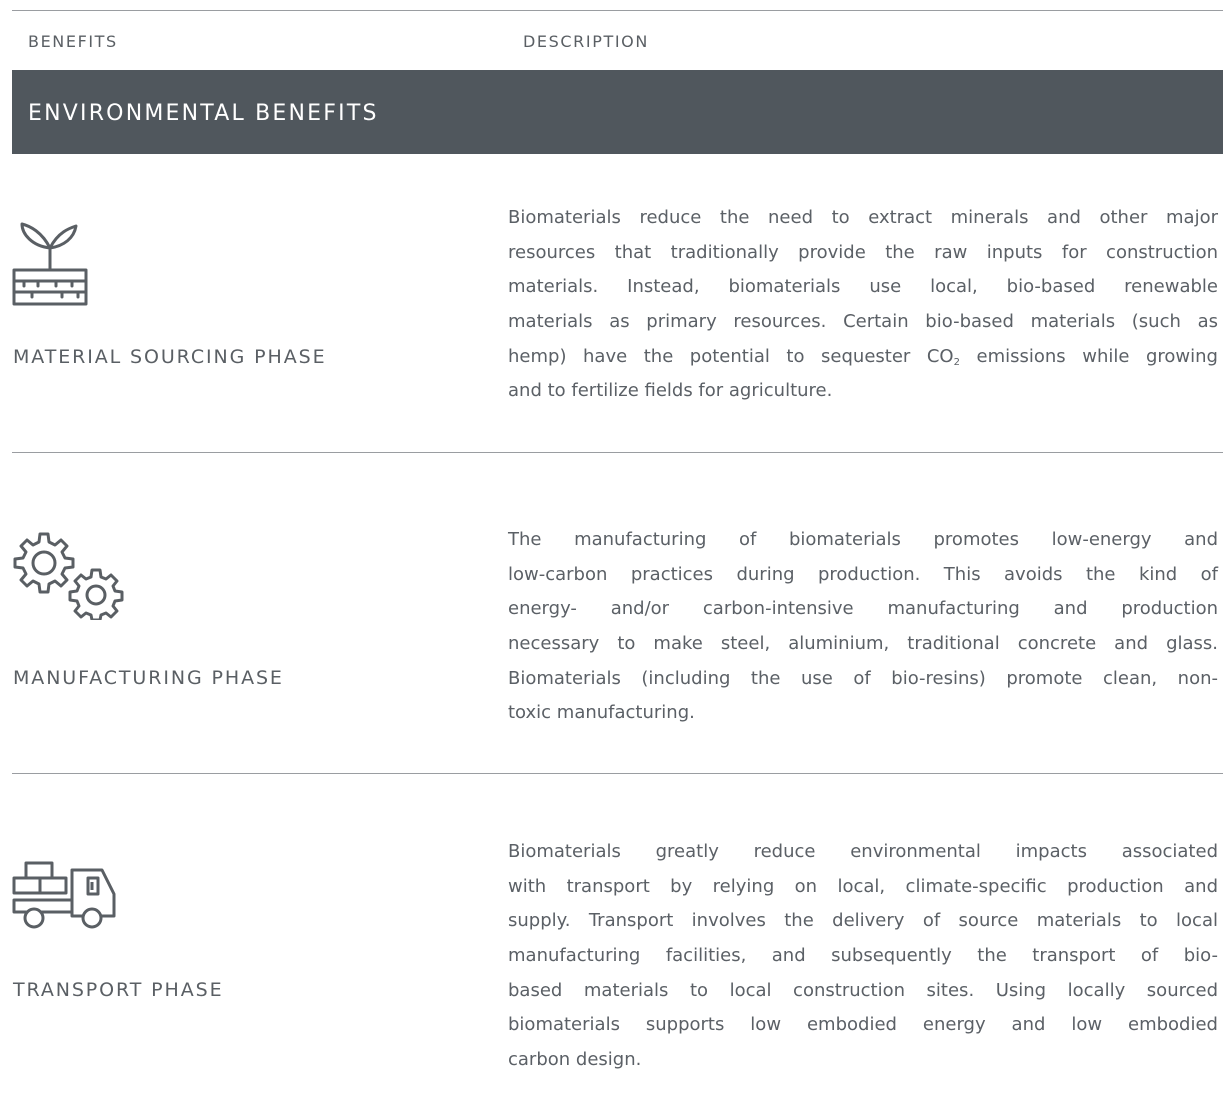  What do you see at coordinates (617, 112) in the screenshot?
I see `section-banner: ENVIRONMENTAL BENEFITS` at bounding box center [617, 112].